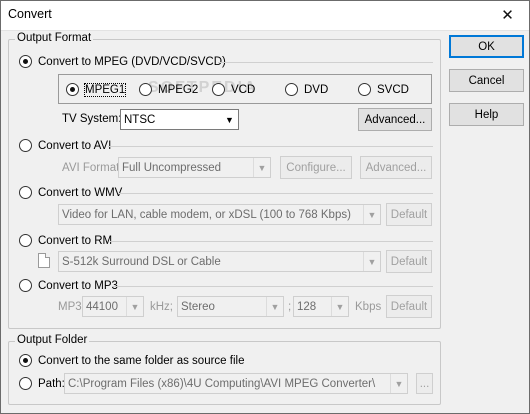 This screenshot has width=530, height=414. I want to click on convert-to-wmv-radio: Convert to WMV, so click(70, 192).